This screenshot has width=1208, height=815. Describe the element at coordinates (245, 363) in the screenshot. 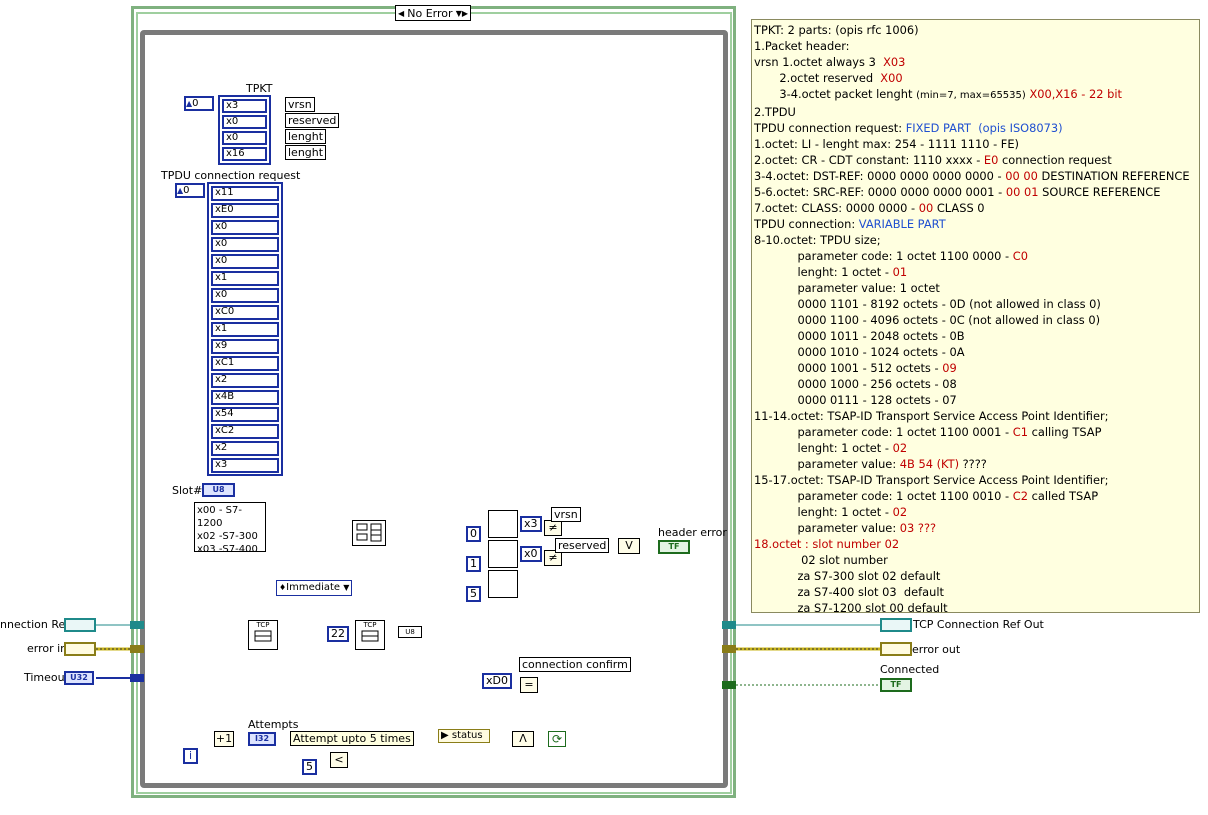

I see `tpdu-element: xC1` at that location.